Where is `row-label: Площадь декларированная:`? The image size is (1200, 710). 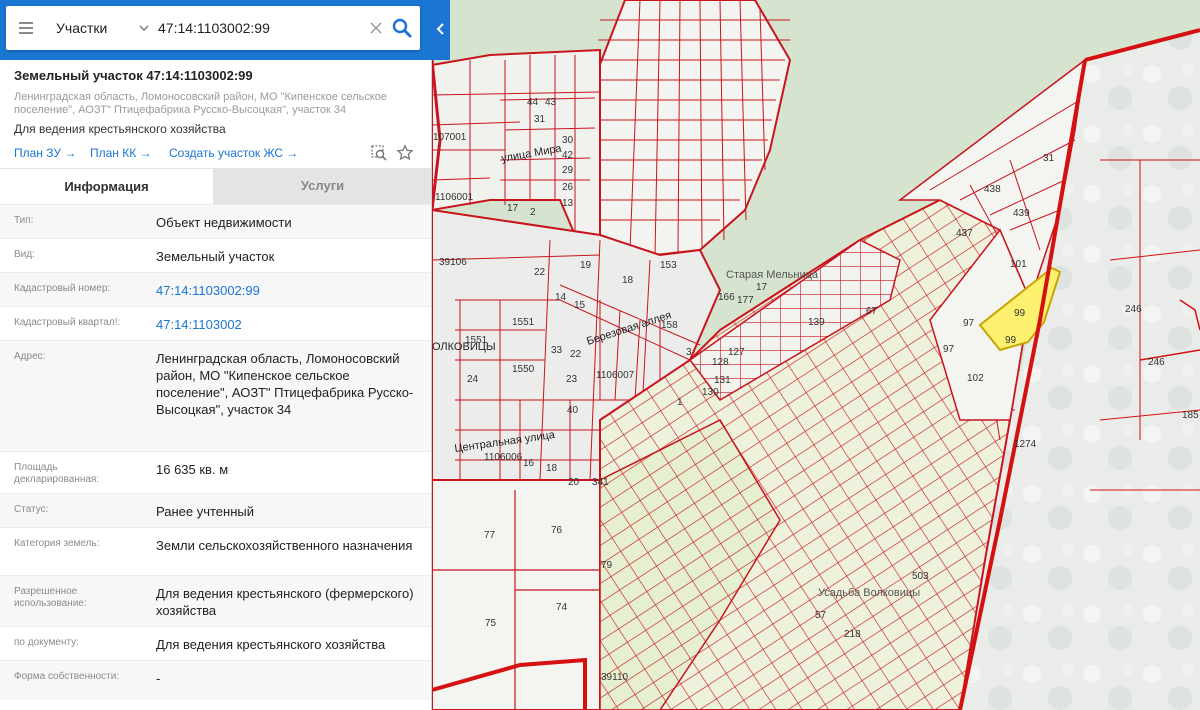 row-label: Площадь декларированная: is located at coordinates (57, 473).